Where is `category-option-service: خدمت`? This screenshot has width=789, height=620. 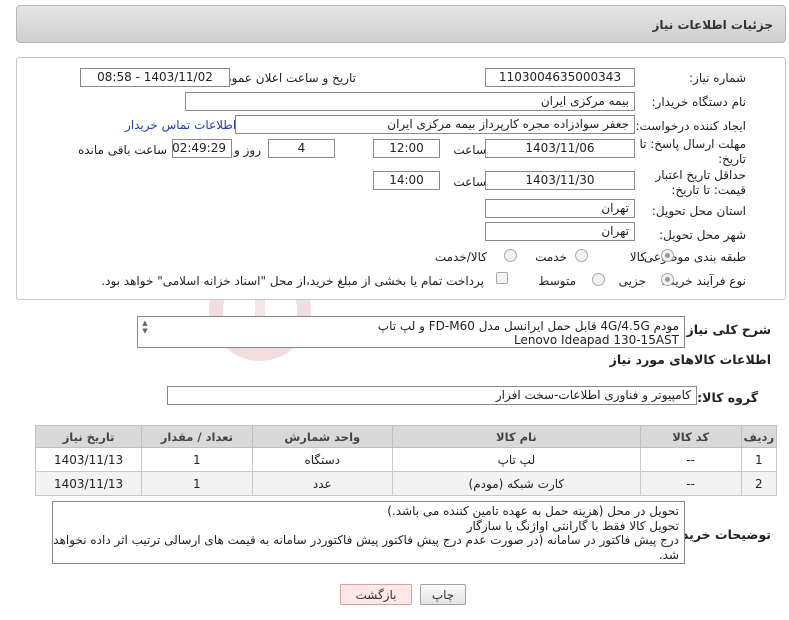
category-option-service: خدمت is located at coordinates (551, 257).